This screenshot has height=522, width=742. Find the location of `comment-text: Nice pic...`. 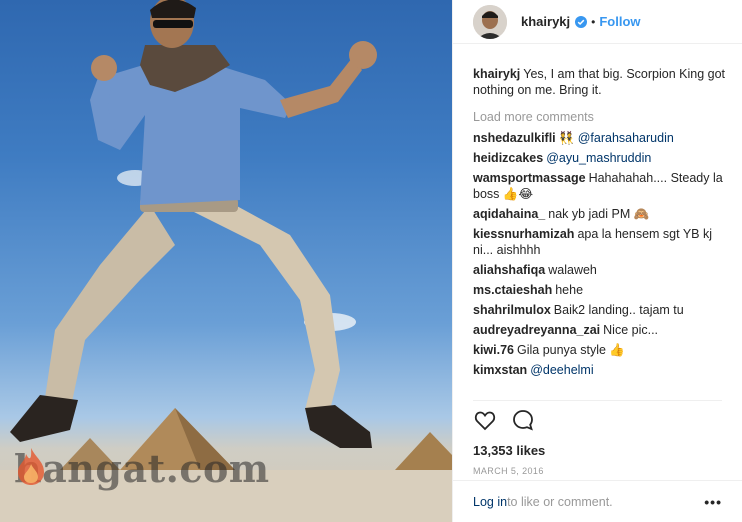

comment-text: Nice pic... is located at coordinates (631, 330).